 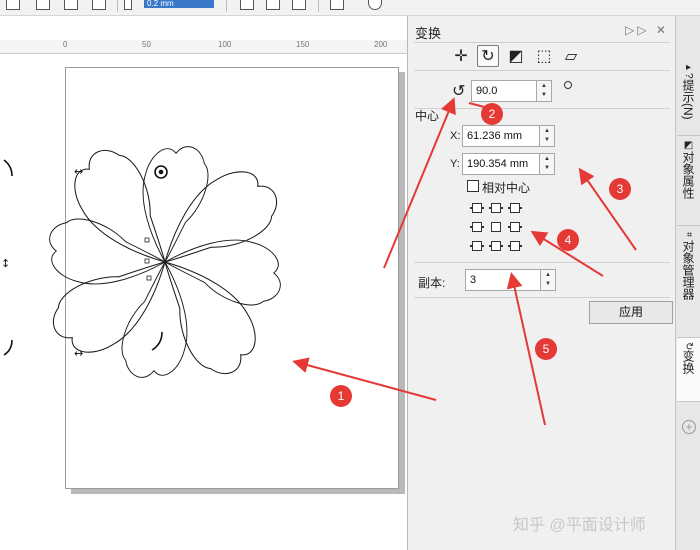 What do you see at coordinates (516, 56) in the screenshot?
I see `scale-mirror-tool-icon: ◩` at bounding box center [516, 56].